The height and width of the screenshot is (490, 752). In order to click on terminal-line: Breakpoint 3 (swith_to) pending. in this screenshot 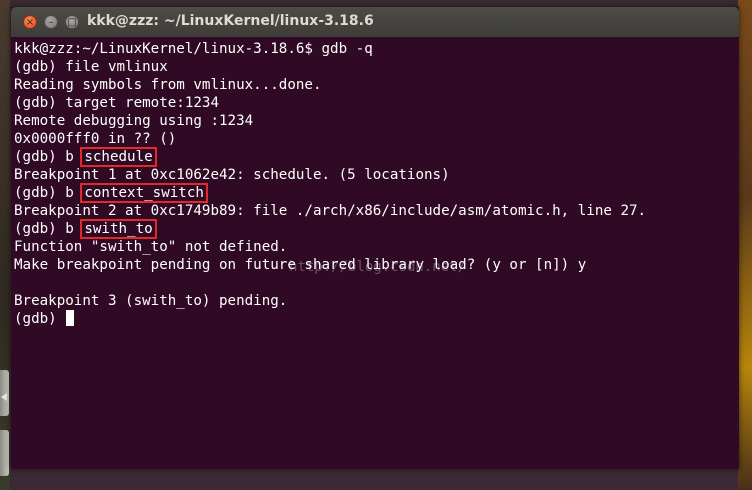, I will do `click(151, 301)`.